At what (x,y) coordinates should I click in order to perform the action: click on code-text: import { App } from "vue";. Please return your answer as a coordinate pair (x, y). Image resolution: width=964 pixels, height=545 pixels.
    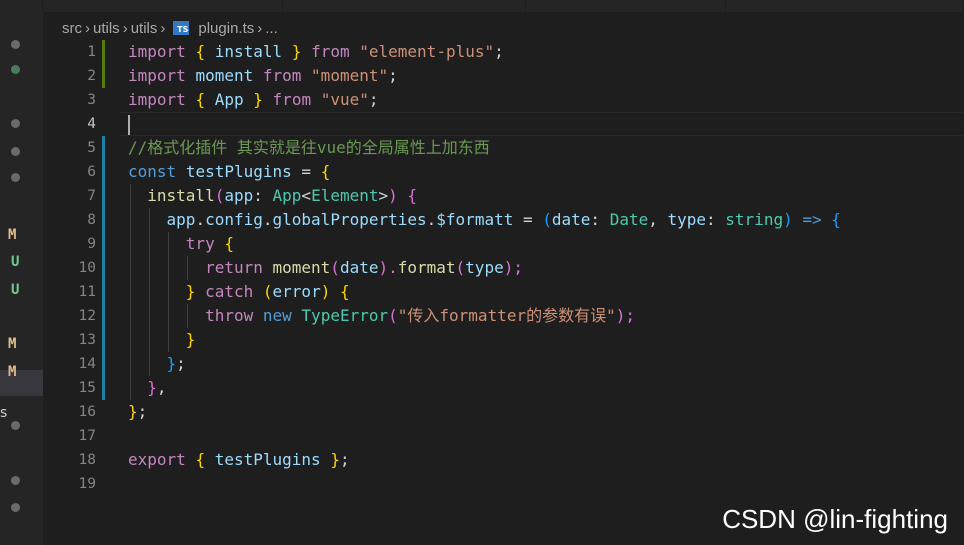
    Looking at the image, I should click on (253, 99).